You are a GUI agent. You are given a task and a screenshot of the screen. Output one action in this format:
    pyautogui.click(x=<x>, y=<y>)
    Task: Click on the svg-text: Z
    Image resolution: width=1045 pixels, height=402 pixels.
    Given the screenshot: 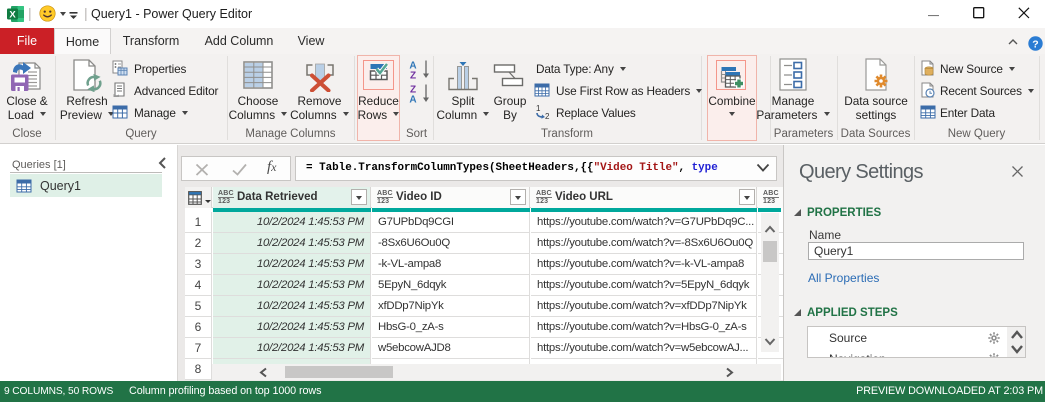 What is the action you would take?
    pyautogui.click(x=413, y=76)
    